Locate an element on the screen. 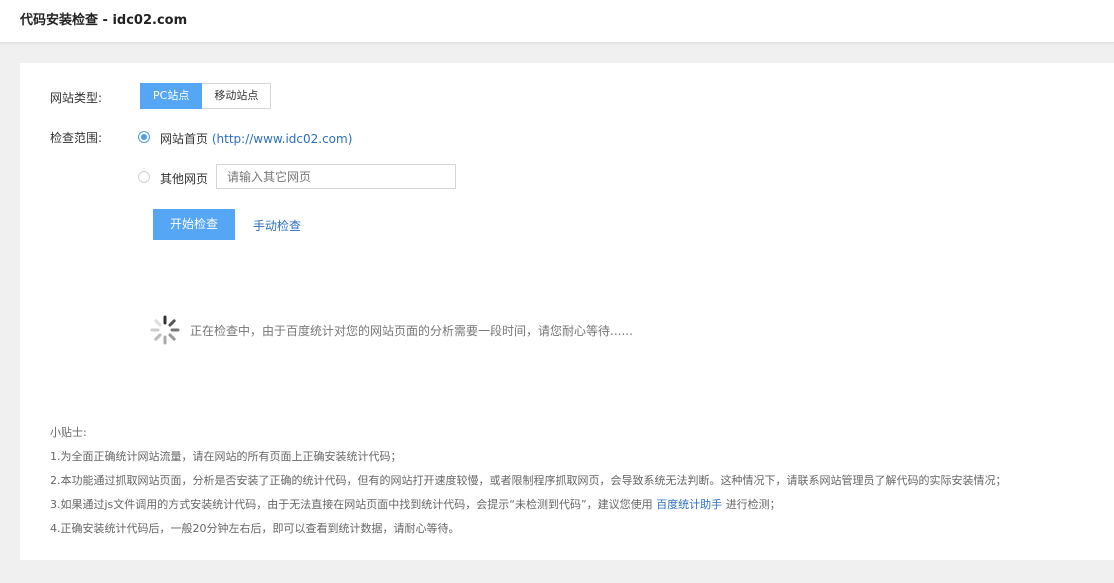  mobile-site-button: 移动站点 is located at coordinates (237, 96).